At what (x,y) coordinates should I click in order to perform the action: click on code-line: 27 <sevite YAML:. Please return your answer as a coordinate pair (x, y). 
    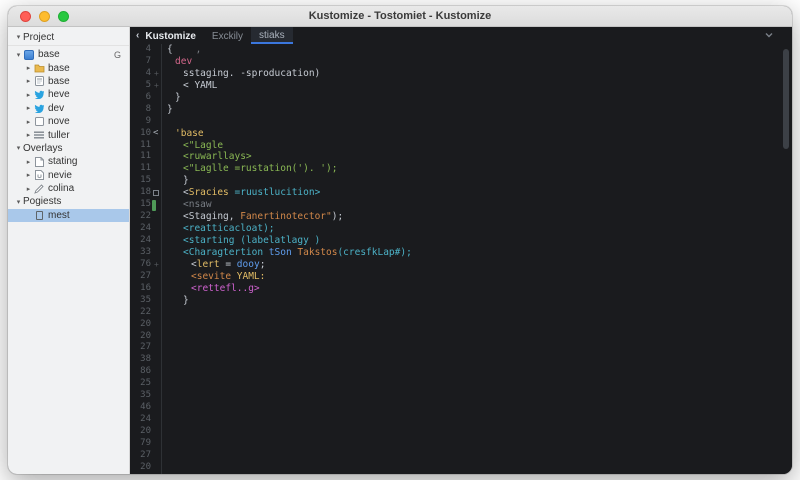
    Looking at the image, I should click on (461, 276).